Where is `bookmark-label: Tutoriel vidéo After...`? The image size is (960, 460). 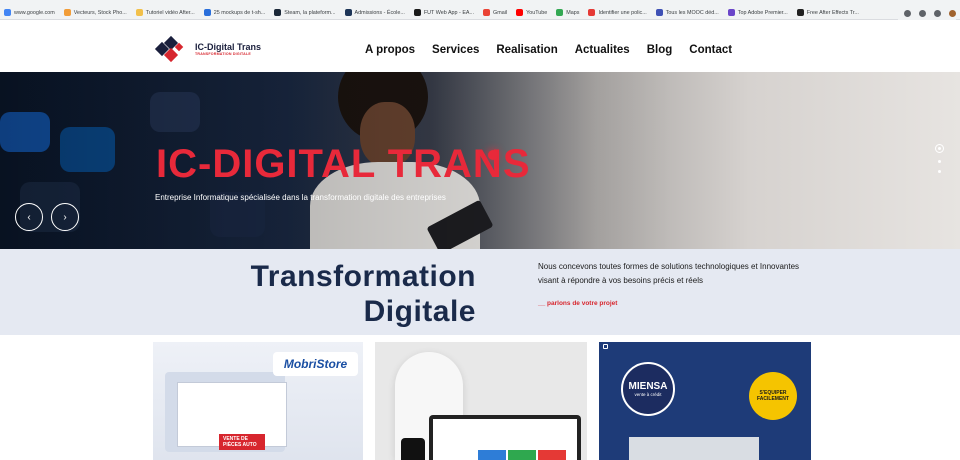 bookmark-label: Tutoriel vidéo After... is located at coordinates (170, 12).